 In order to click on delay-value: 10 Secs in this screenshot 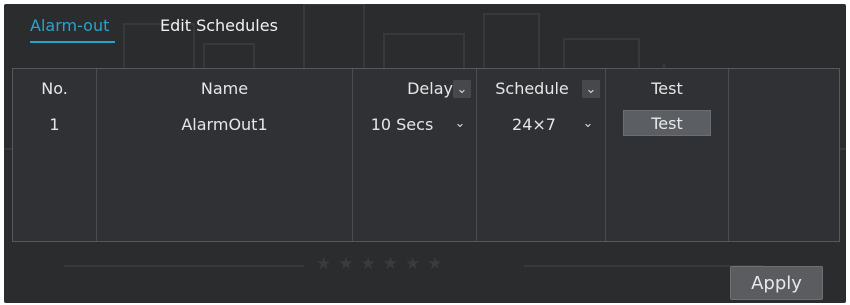, I will do `click(402, 124)`.